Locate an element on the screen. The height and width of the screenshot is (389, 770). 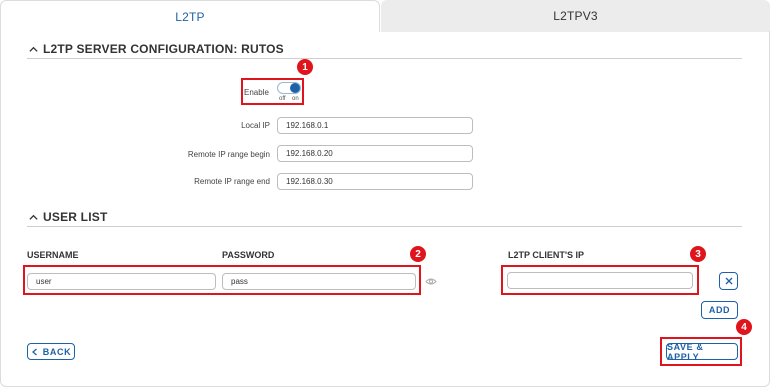
callout-badge-2: 2 is located at coordinates (418, 254).